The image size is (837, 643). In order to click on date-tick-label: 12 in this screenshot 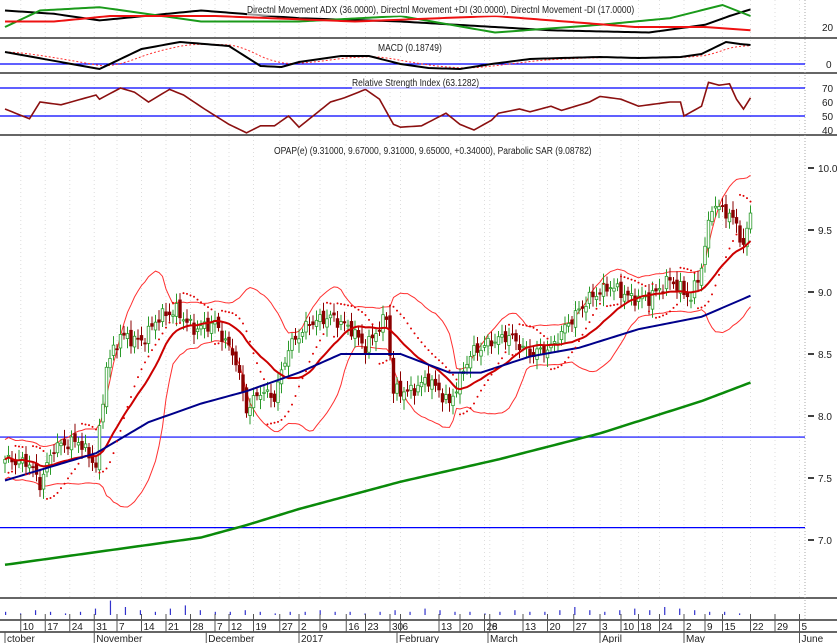, I will do `click(237, 627)`.